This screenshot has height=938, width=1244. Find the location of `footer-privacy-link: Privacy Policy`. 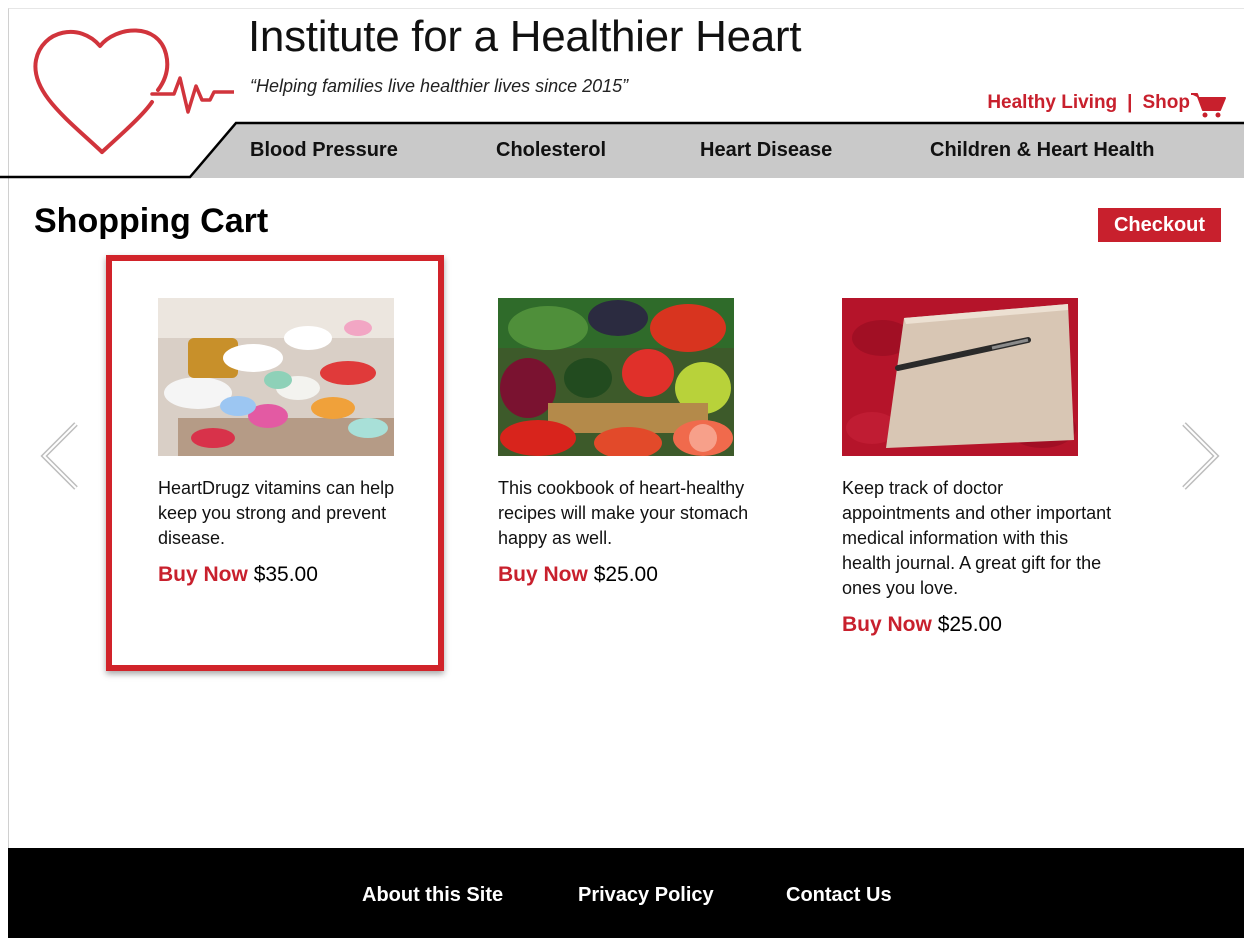

footer-privacy-link: Privacy Policy is located at coordinates (646, 895).